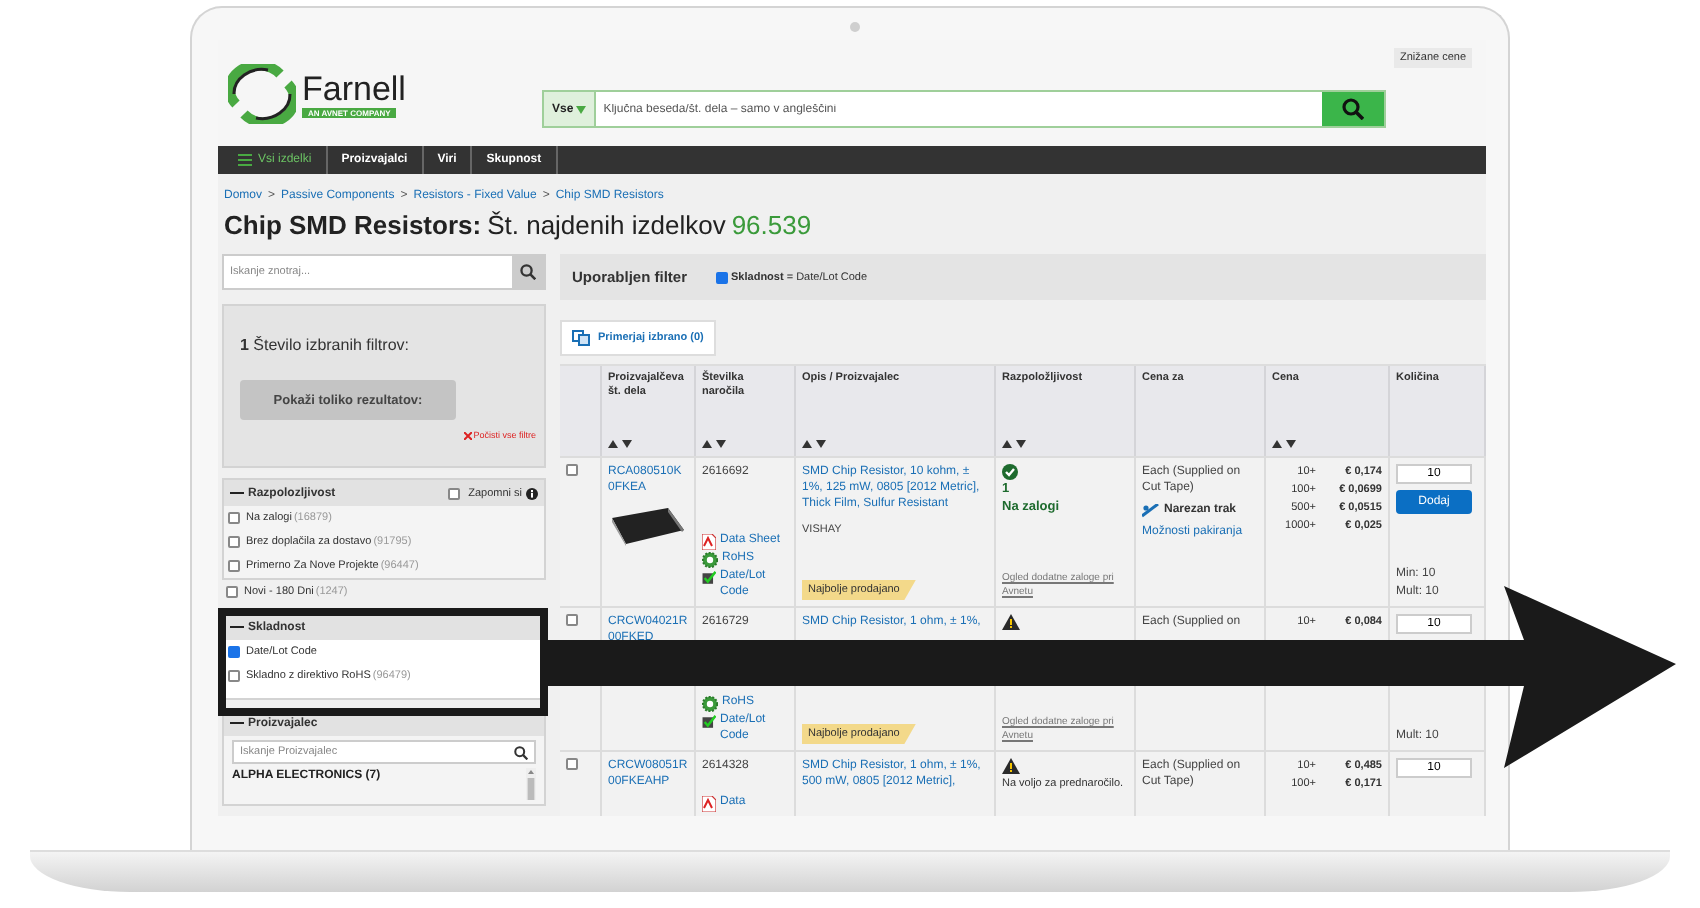 The width and height of the screenshot is (1700, 908). What do you see at coordinates (353, 226) in the screenshot?
I see `page-title: Chip SMD Resistors:` at bounding box center [353, 226].